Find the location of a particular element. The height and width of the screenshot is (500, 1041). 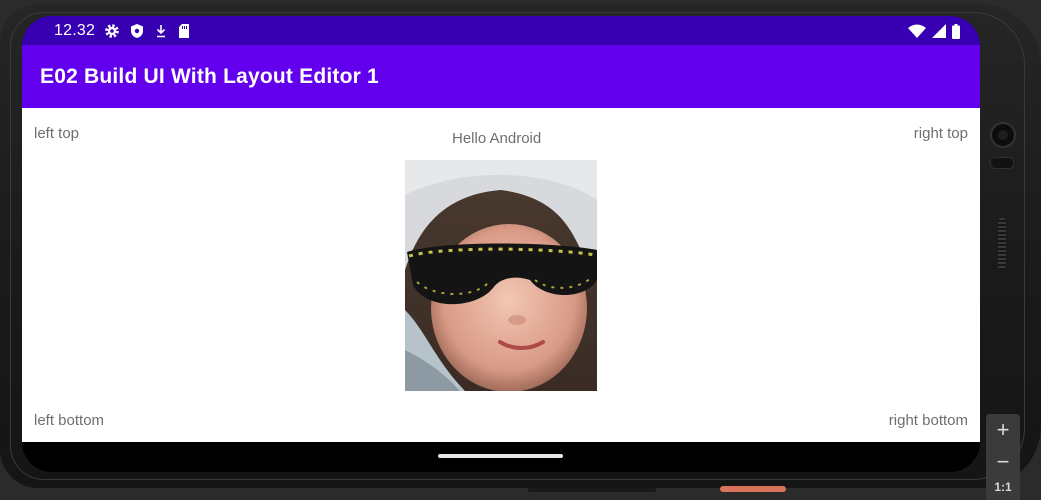

sd-card-icon is located at coordinates (184, 31).